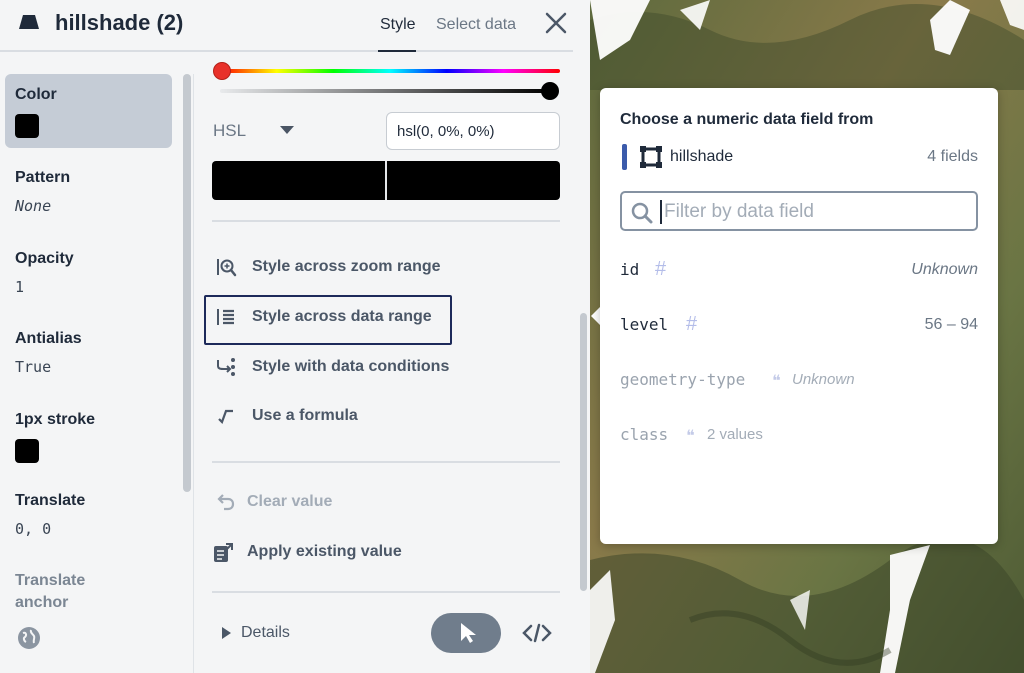 The height and width of the screenshot is (673, 1024). I want to click on close-icon, so click(556, 23).